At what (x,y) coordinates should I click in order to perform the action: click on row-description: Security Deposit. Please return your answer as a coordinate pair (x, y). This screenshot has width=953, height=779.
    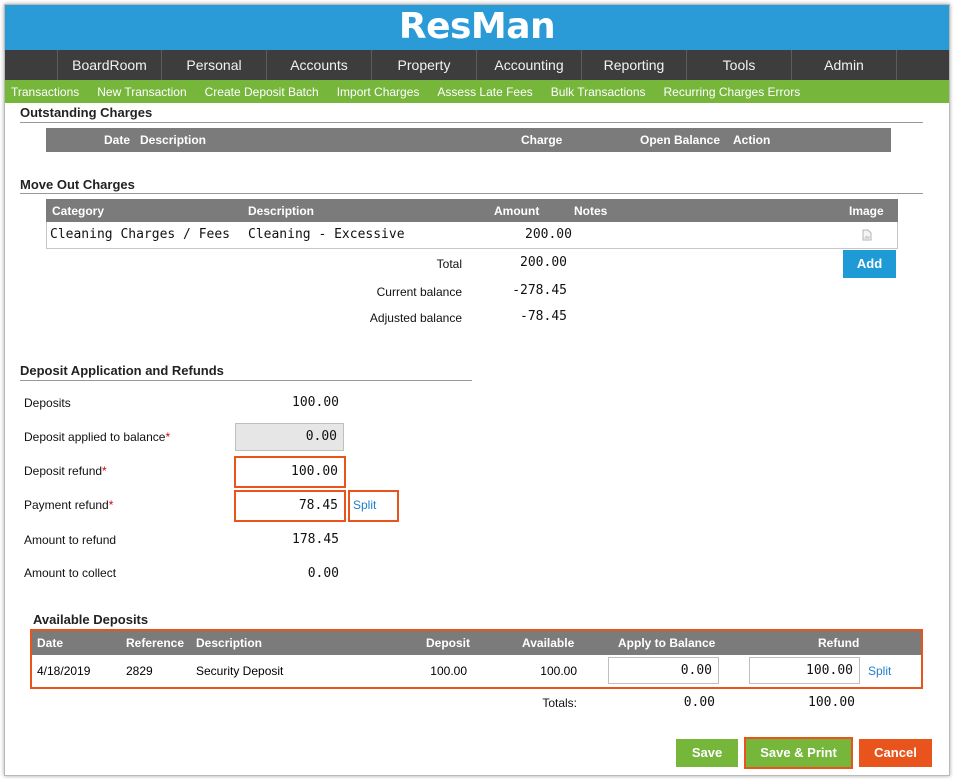
    Looking at the image, I should click on (240, 671).